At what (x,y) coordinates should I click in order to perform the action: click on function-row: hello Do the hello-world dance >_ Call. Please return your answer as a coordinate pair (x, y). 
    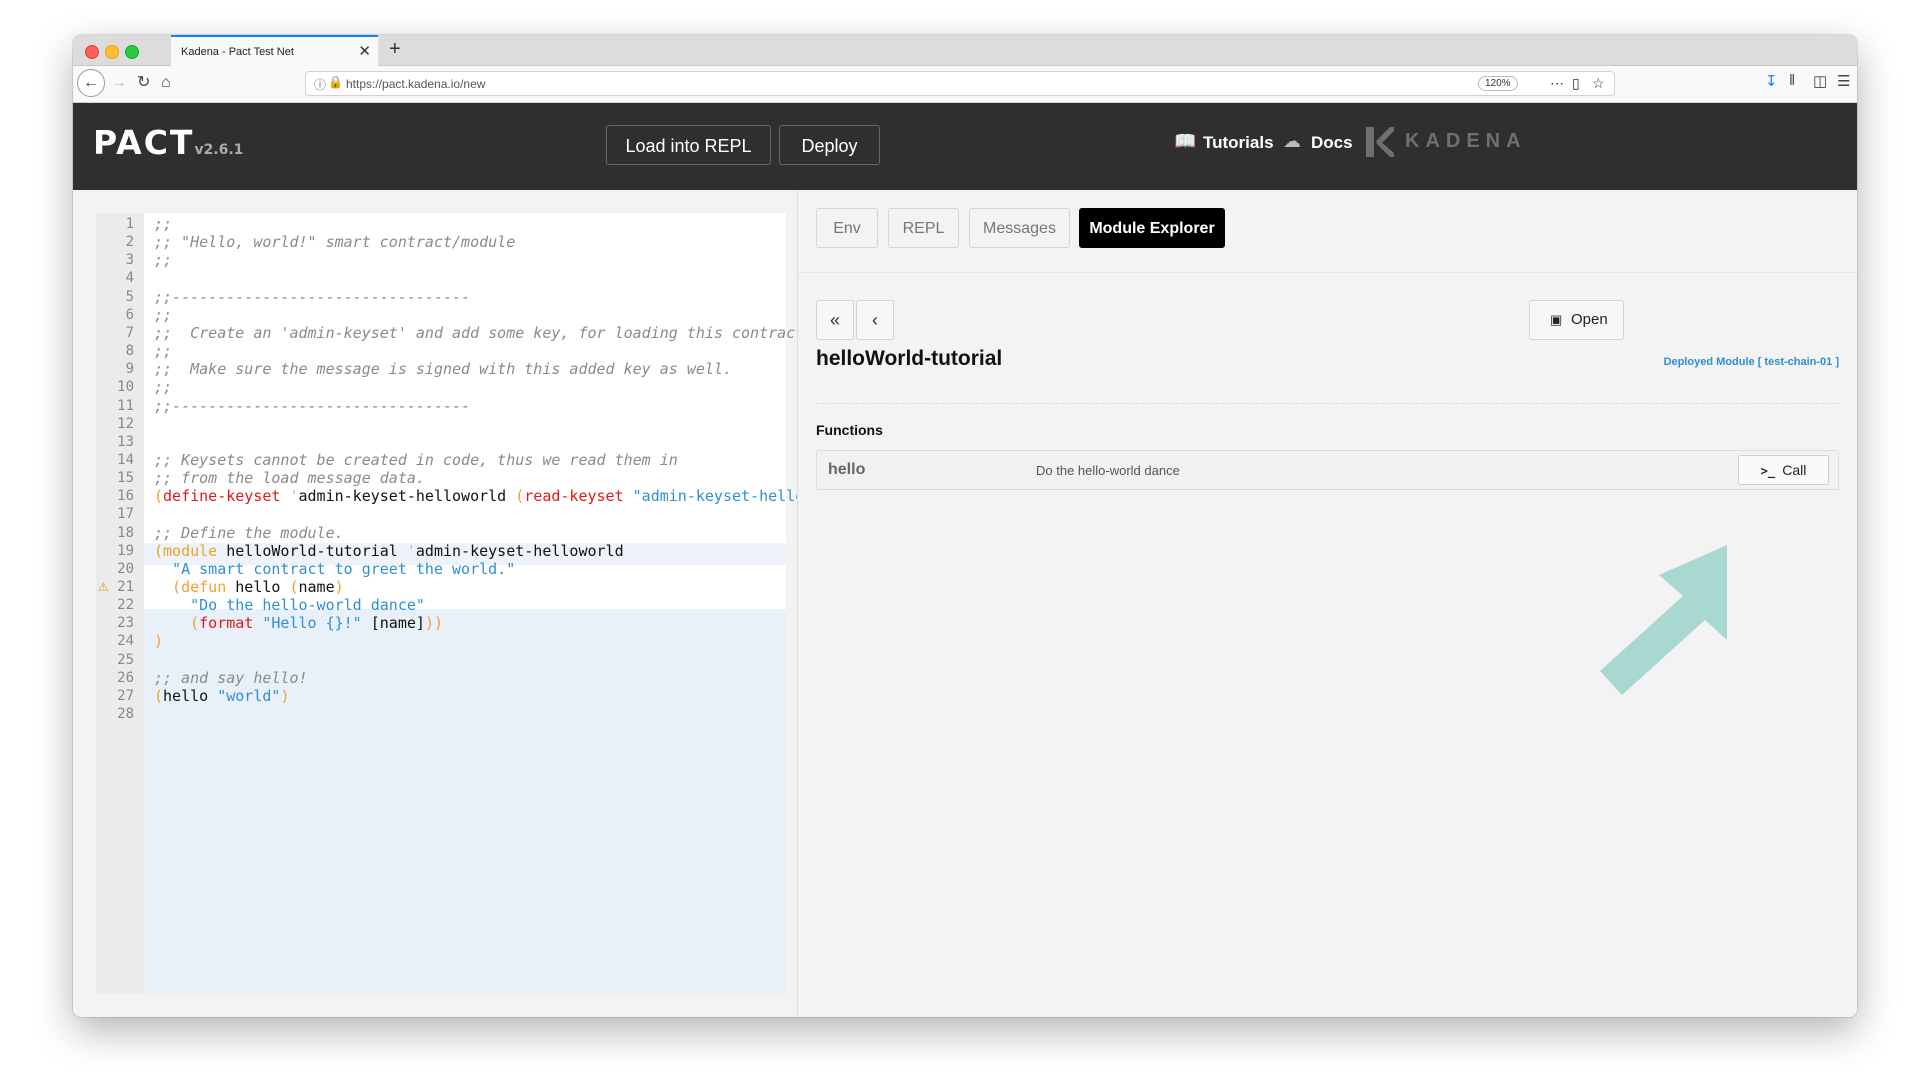
    Looking at the image, I should click on (1327, 470).